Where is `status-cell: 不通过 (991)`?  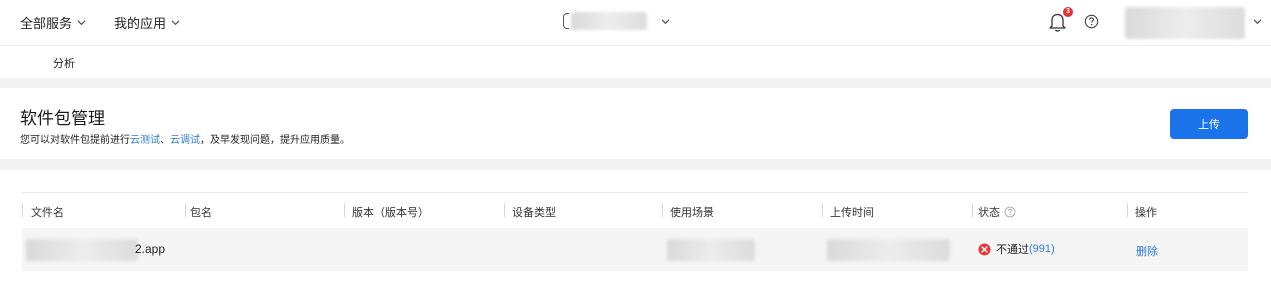
status-cell: 不通过 (991) is located at coordinates (1016, 249).